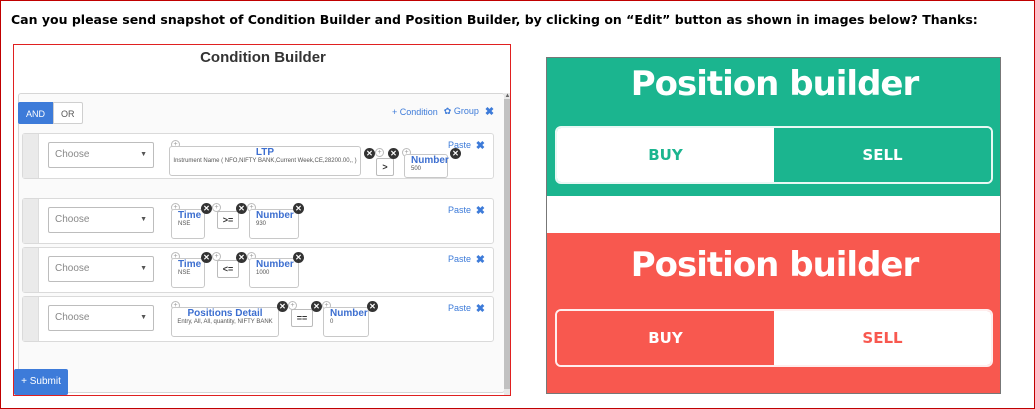 This screenshot has width=1035, height=409. Describe the element at coordinates (36, 113) in the screenshot. I see `and-button: AND` at that location.